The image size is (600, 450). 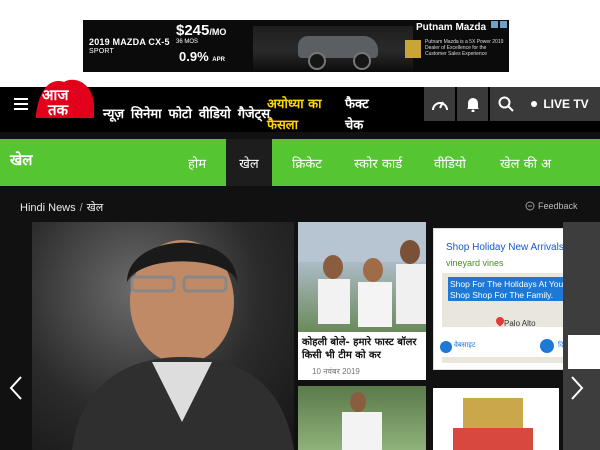 I want to click on tab-cricket: क्रिकेट, so click(x=307, y=162).